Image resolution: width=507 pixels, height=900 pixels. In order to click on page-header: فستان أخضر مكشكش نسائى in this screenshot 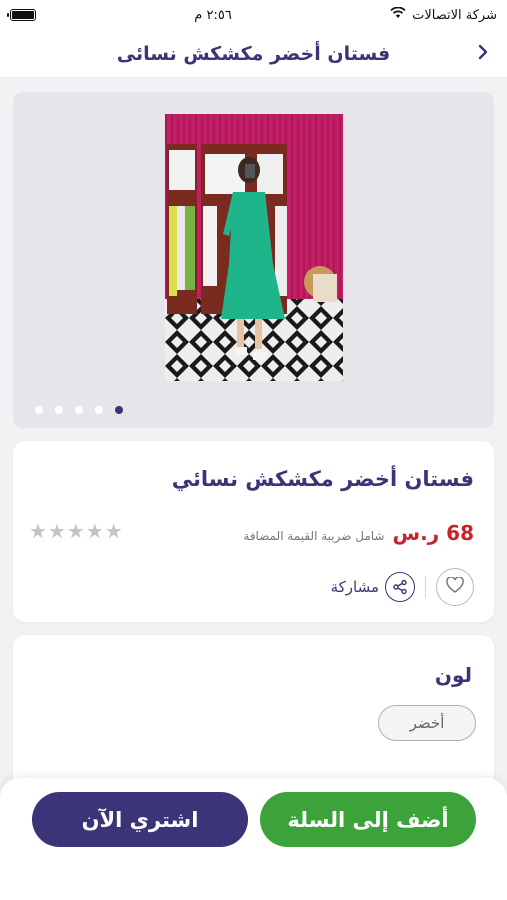, I will do `click(253, 54)`.